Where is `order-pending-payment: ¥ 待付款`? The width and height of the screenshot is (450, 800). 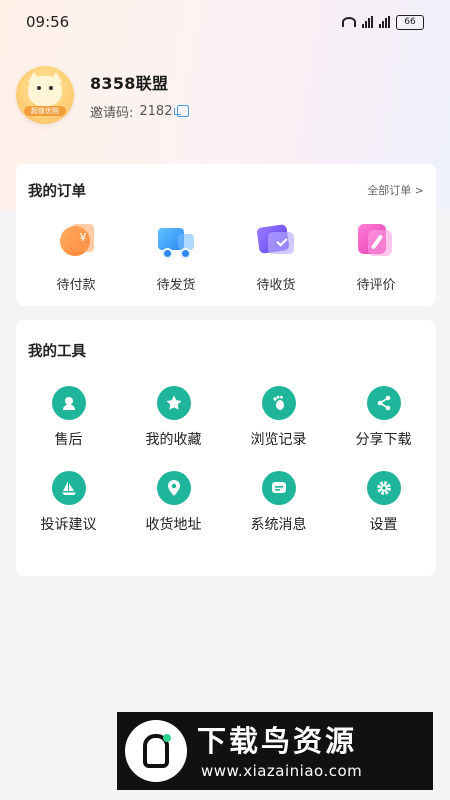 order-pending-payment: ¥ 待付款 is located at coordinates (76, 256).